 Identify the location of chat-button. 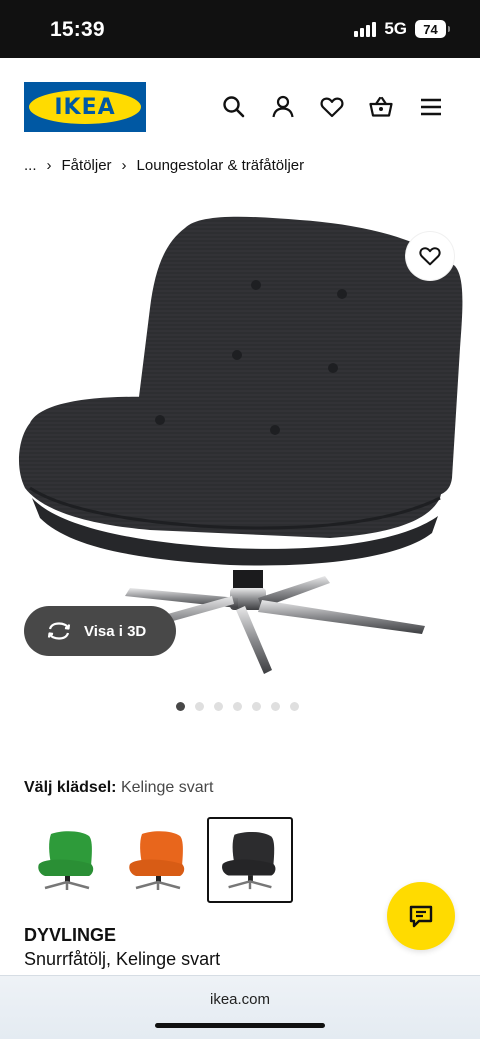
(421, 916).